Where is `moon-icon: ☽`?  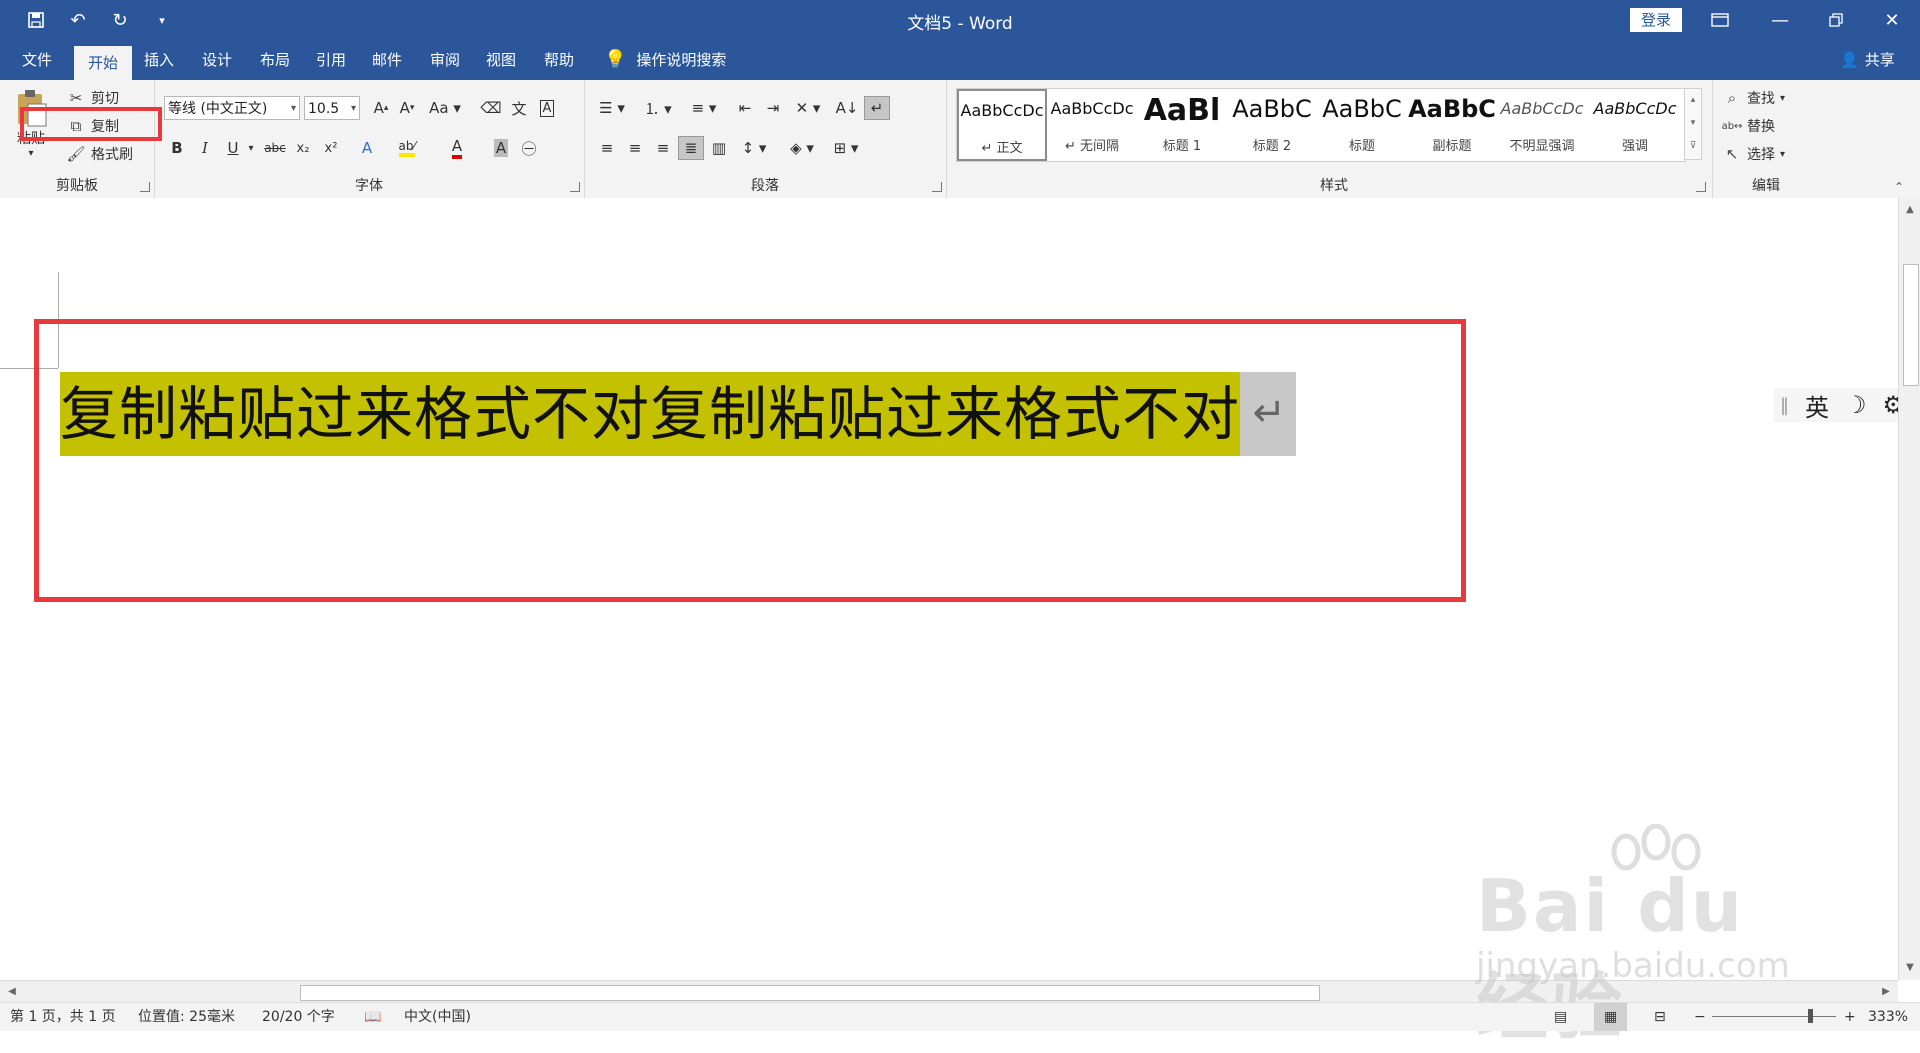
moon-icon: ☽ is located at coordinates (1856, 405).